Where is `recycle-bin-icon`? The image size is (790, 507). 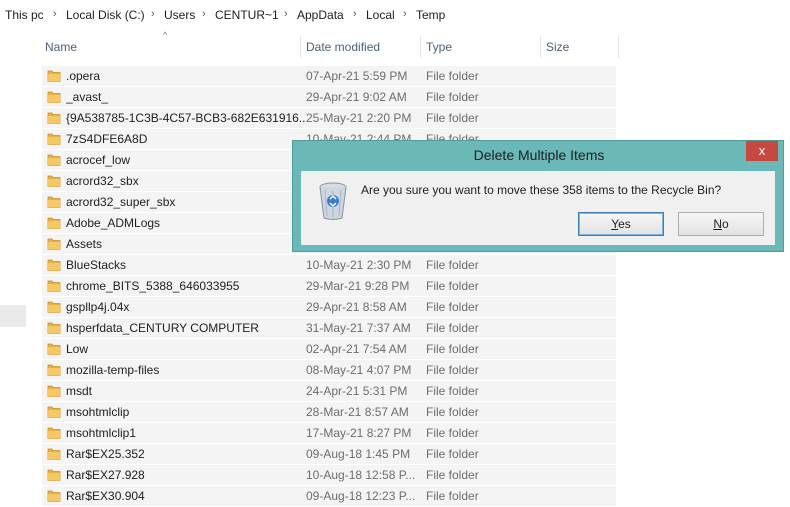
recycle-bin-icon is located at coordinates (333, 201).